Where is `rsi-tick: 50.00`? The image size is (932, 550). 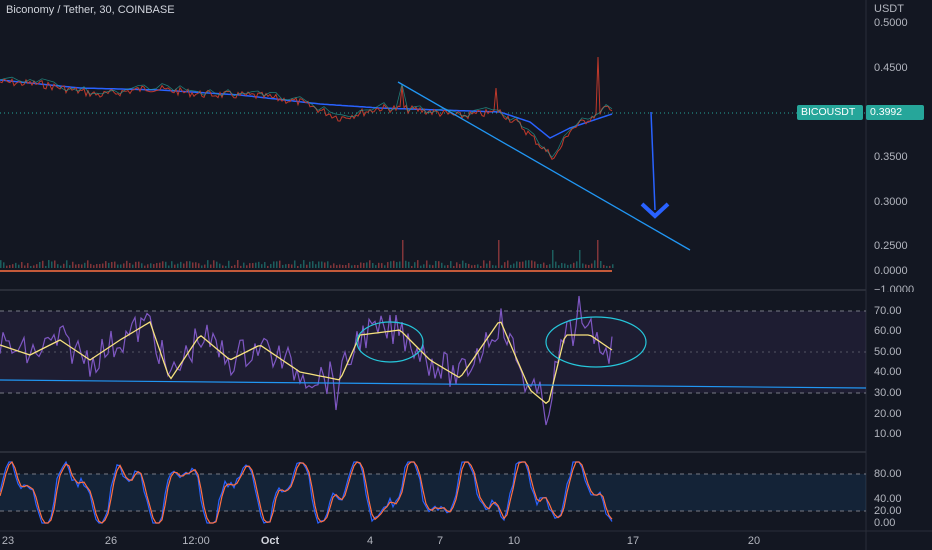
rsi-tick: 50.00 is located at coordinates (888, 352).